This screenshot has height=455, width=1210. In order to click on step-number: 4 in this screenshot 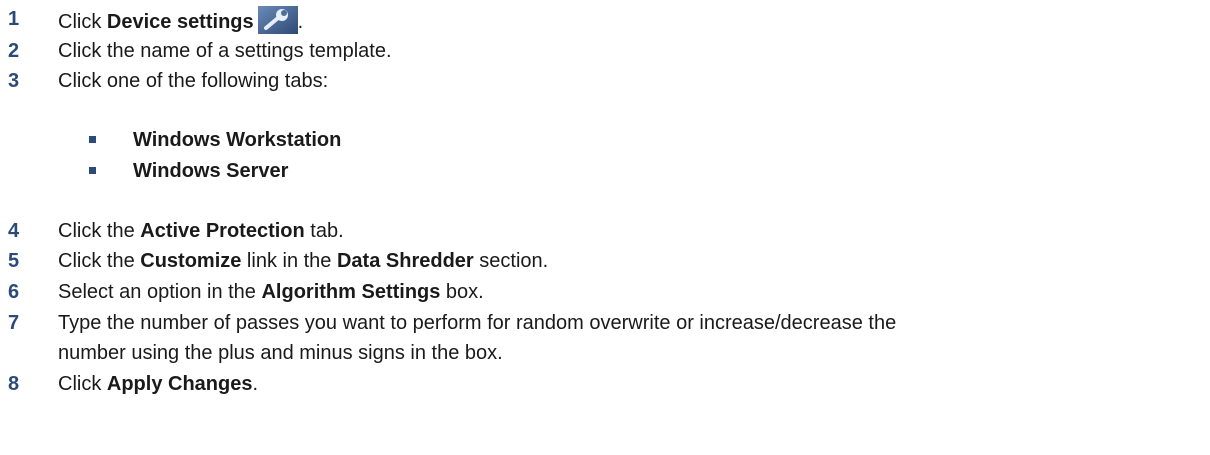, I will do `click(14, 231)`.